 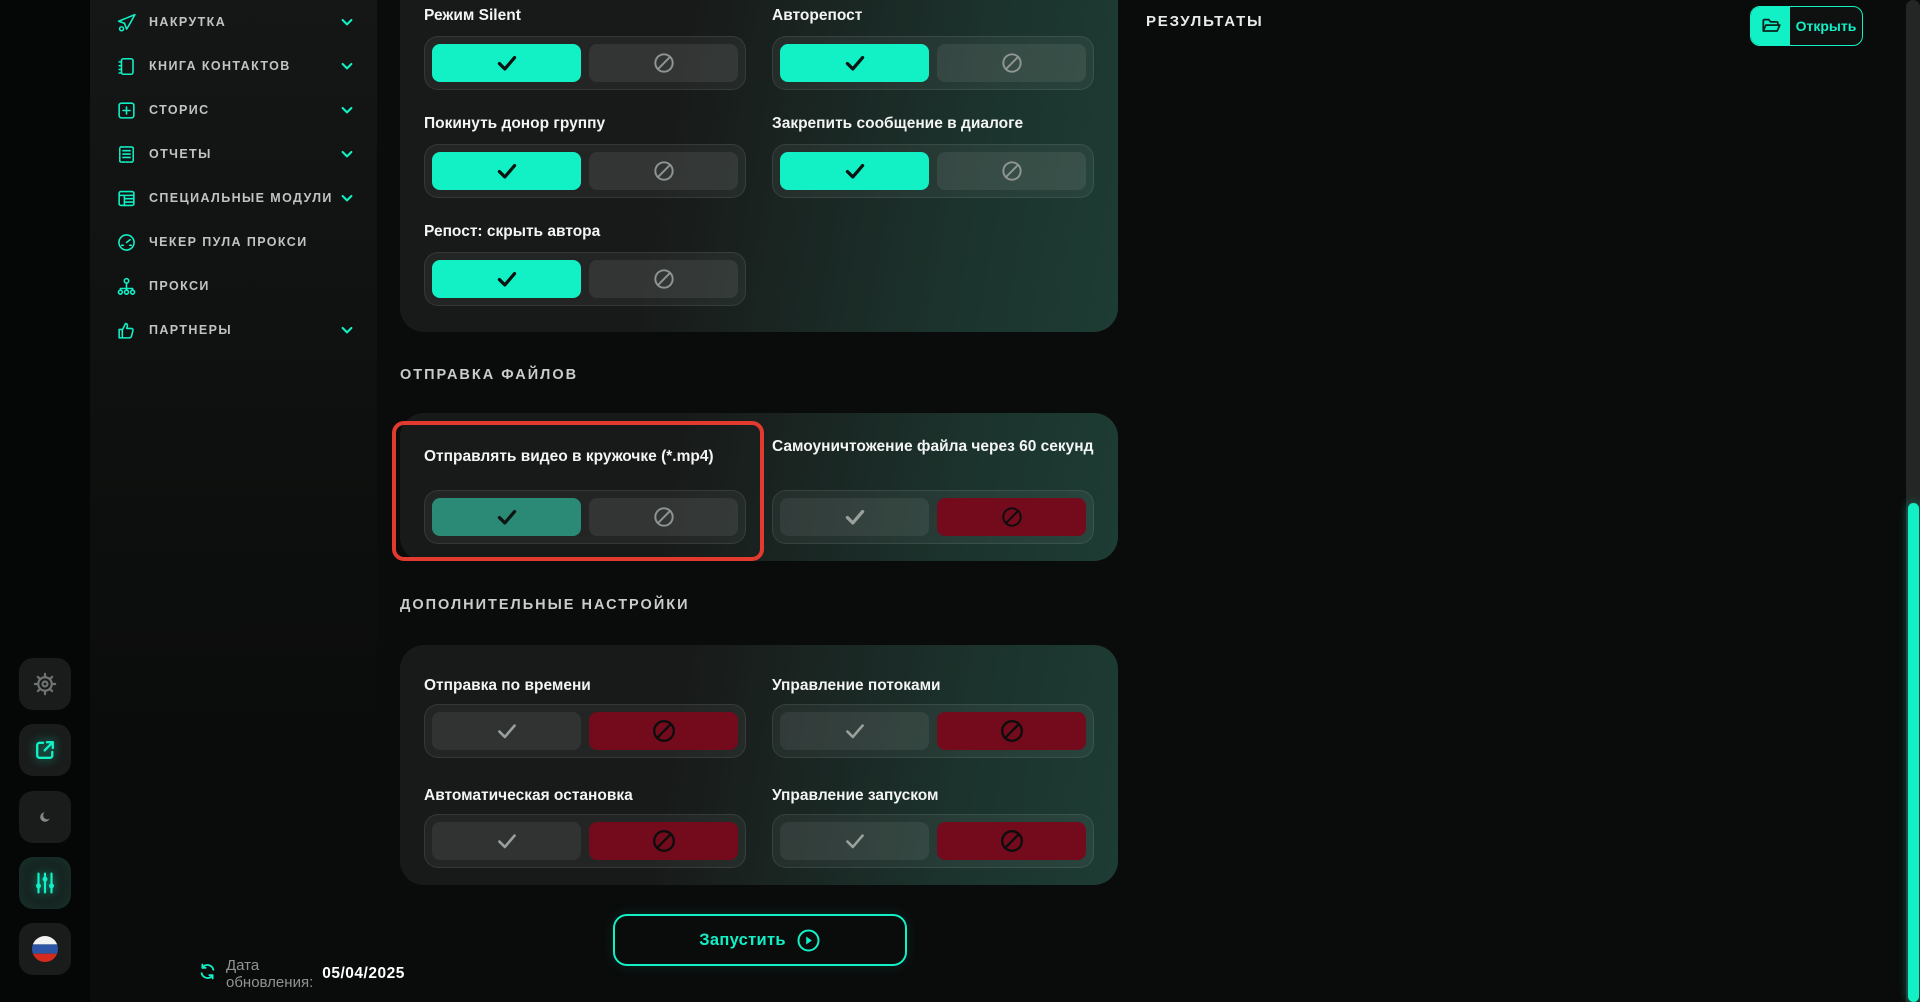 What do you see at coordinates (1770, 26) in the screenshot?
I see `folder-icon` at bounding box center [1770, 26].